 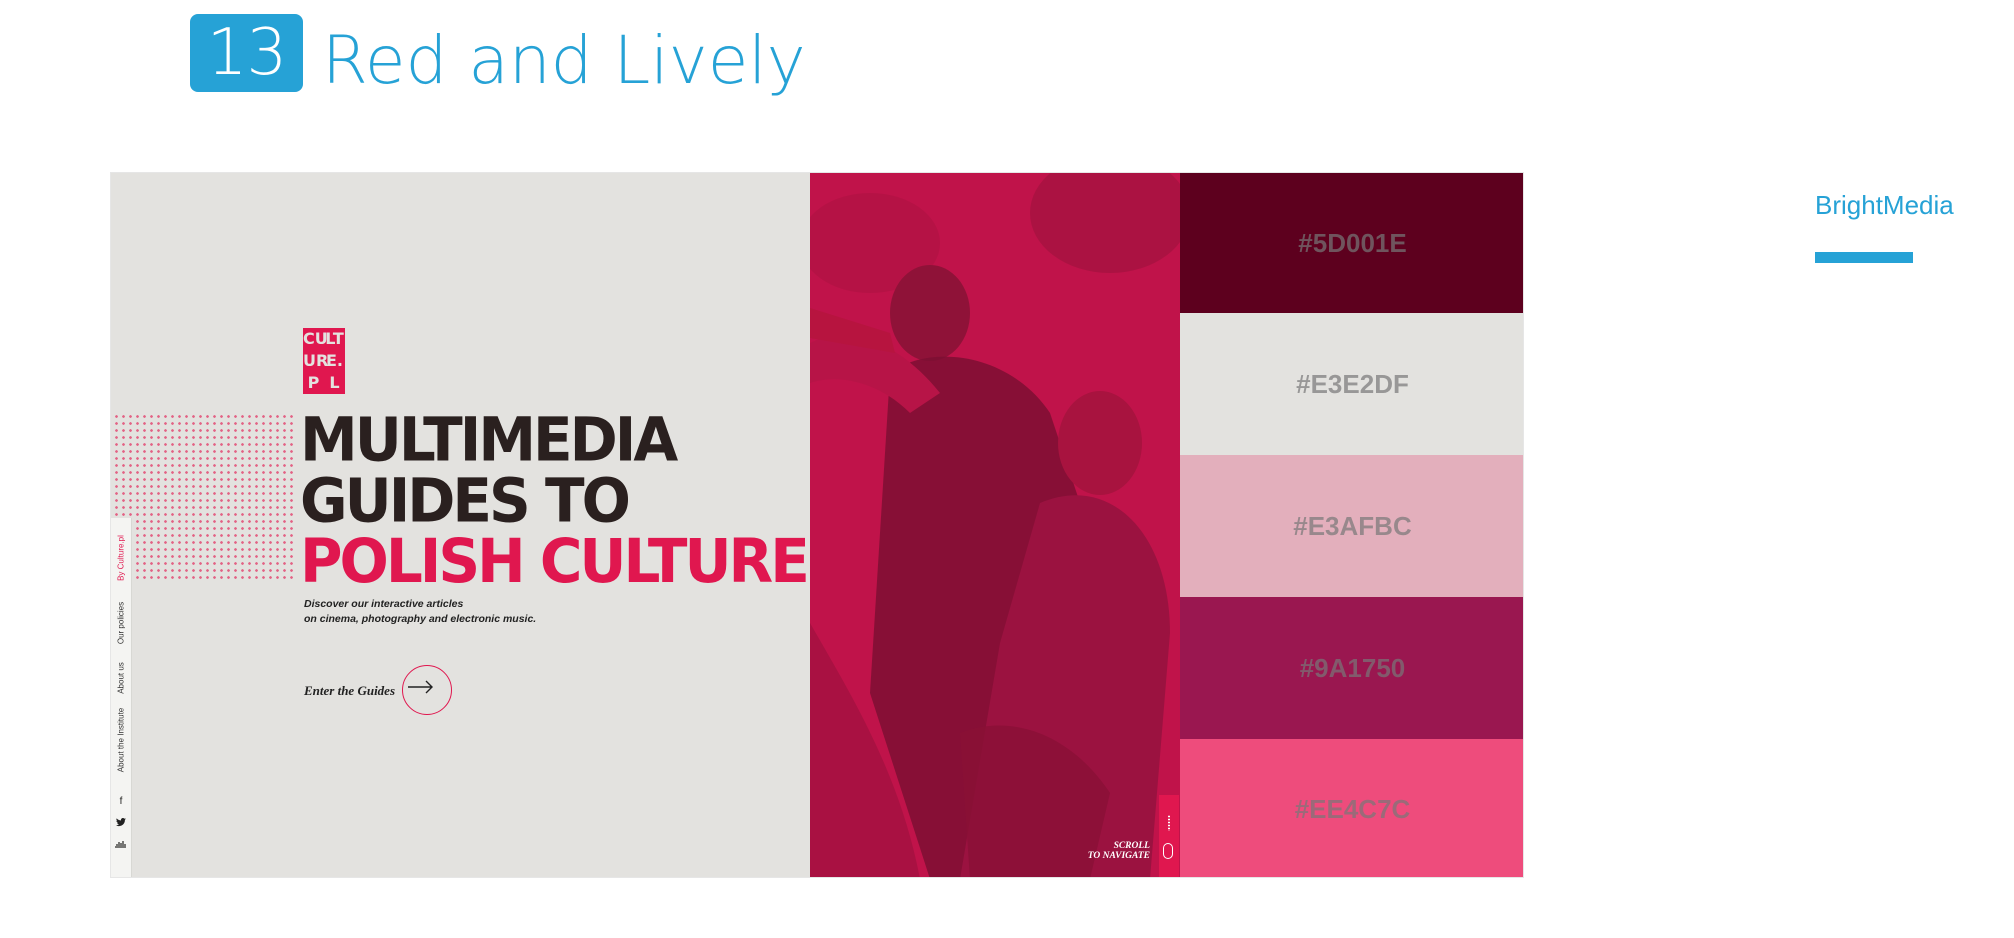 I want to click on tab-dots, so click(x=1169, y=823).